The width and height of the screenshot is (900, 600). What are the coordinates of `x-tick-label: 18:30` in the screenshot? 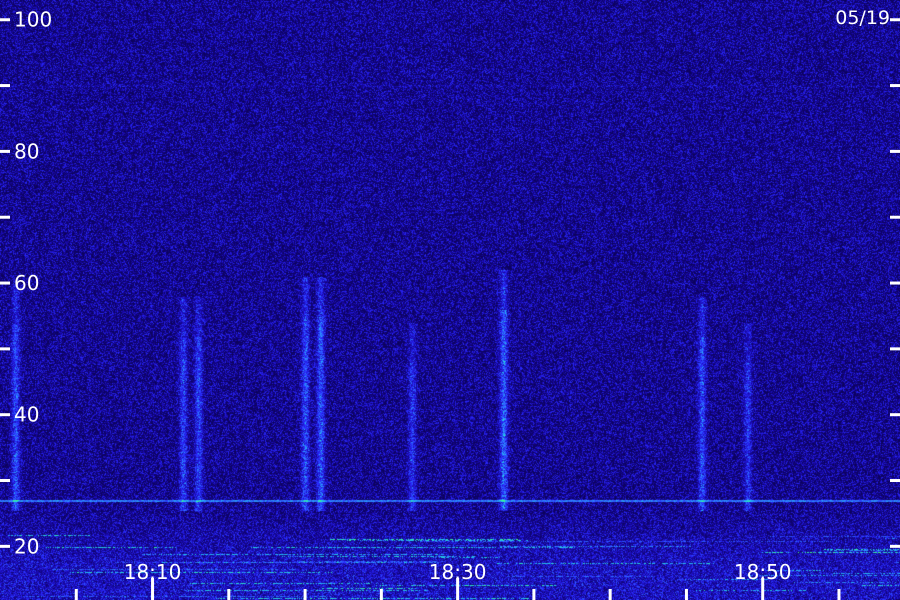 It's located at (458, 572).